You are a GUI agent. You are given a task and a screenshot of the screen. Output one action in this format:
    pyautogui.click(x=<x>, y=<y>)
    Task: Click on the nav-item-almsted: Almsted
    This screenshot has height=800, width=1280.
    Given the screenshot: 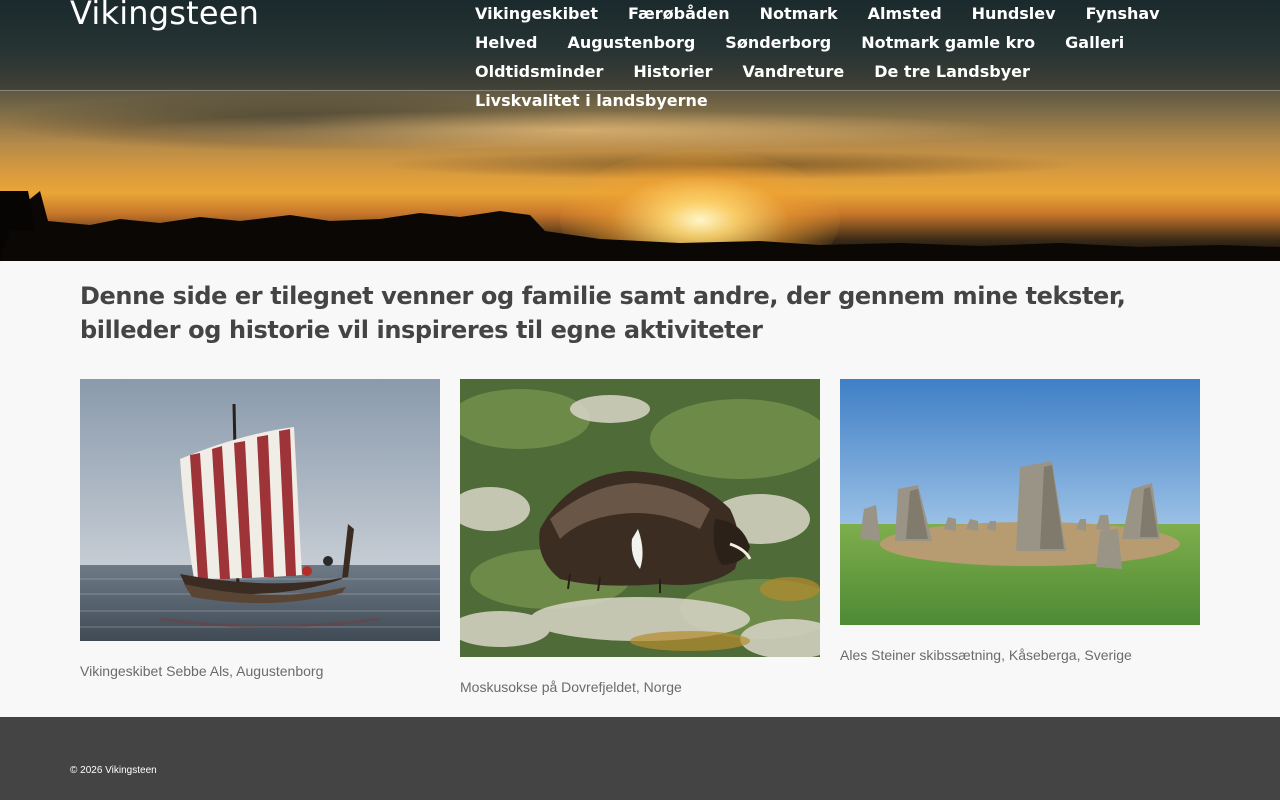 What is the action you would take?
    pyautogui.click(x=905, y=14)
    